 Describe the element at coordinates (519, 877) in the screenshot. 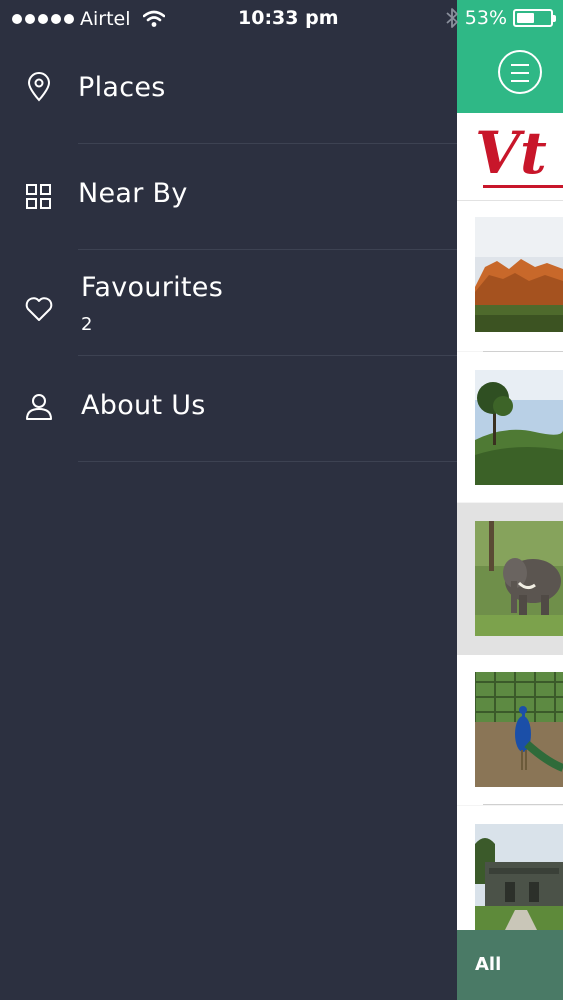

I see `place-thumbnail-temple` at that location.